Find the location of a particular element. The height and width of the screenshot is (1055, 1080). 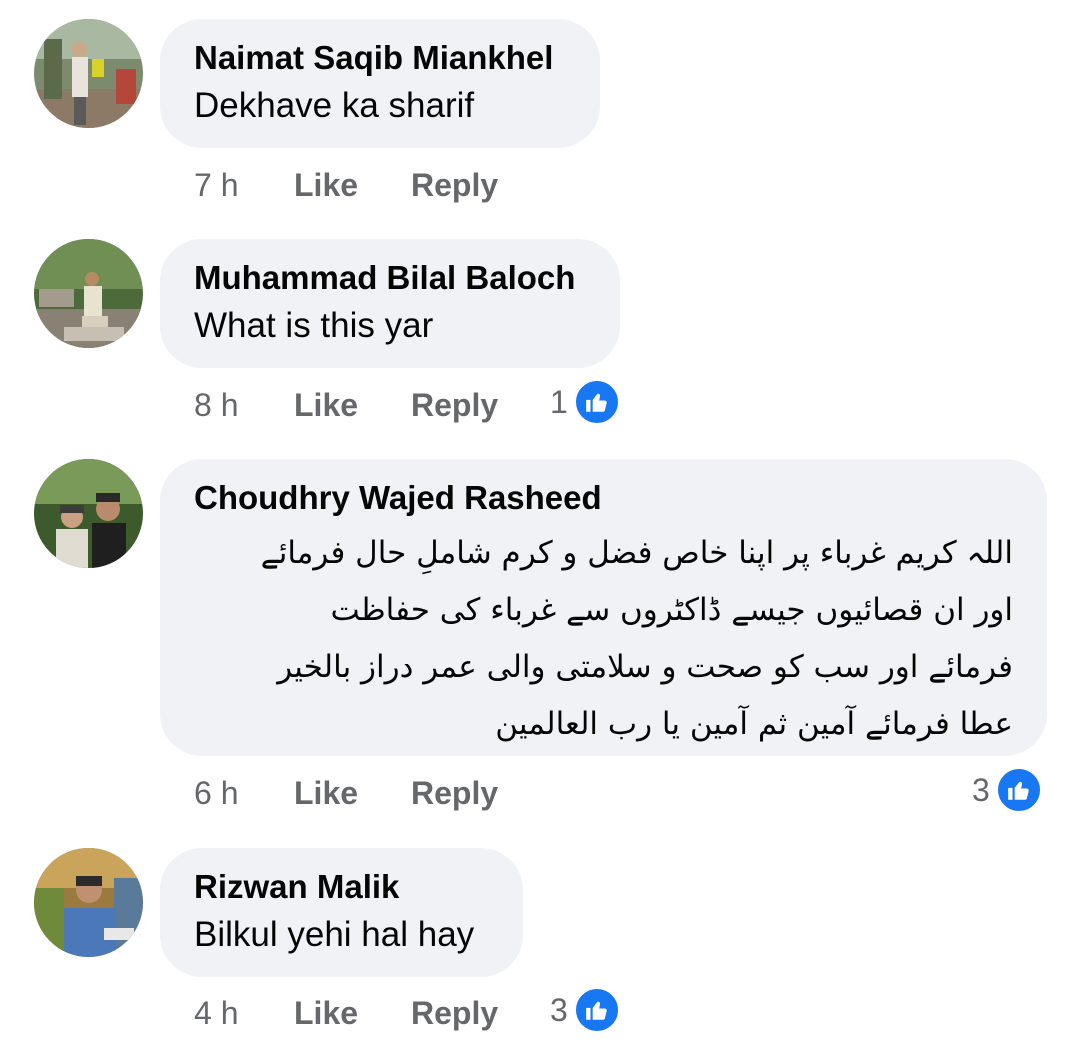

comment-timestamp: 8 h is located at coordinates (216, 405).